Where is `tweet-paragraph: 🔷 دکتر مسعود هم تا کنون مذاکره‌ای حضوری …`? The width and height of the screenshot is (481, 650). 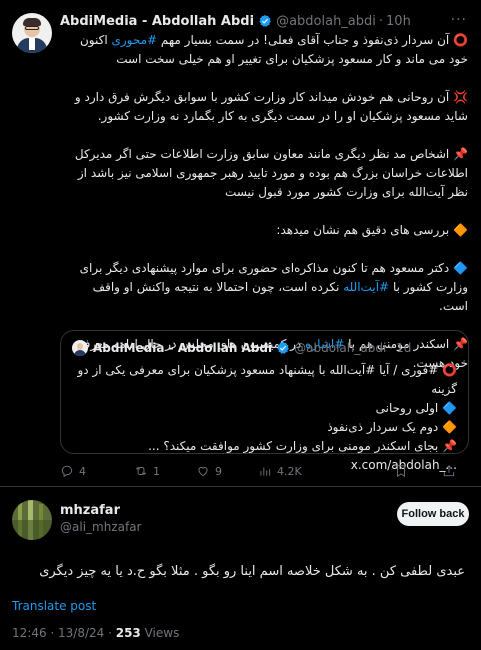 tweet-paragraph: 🔷 دکتر مسعود هم تا کنون مذاکره‌ای حضوری … is located at coordinates (273, 287).